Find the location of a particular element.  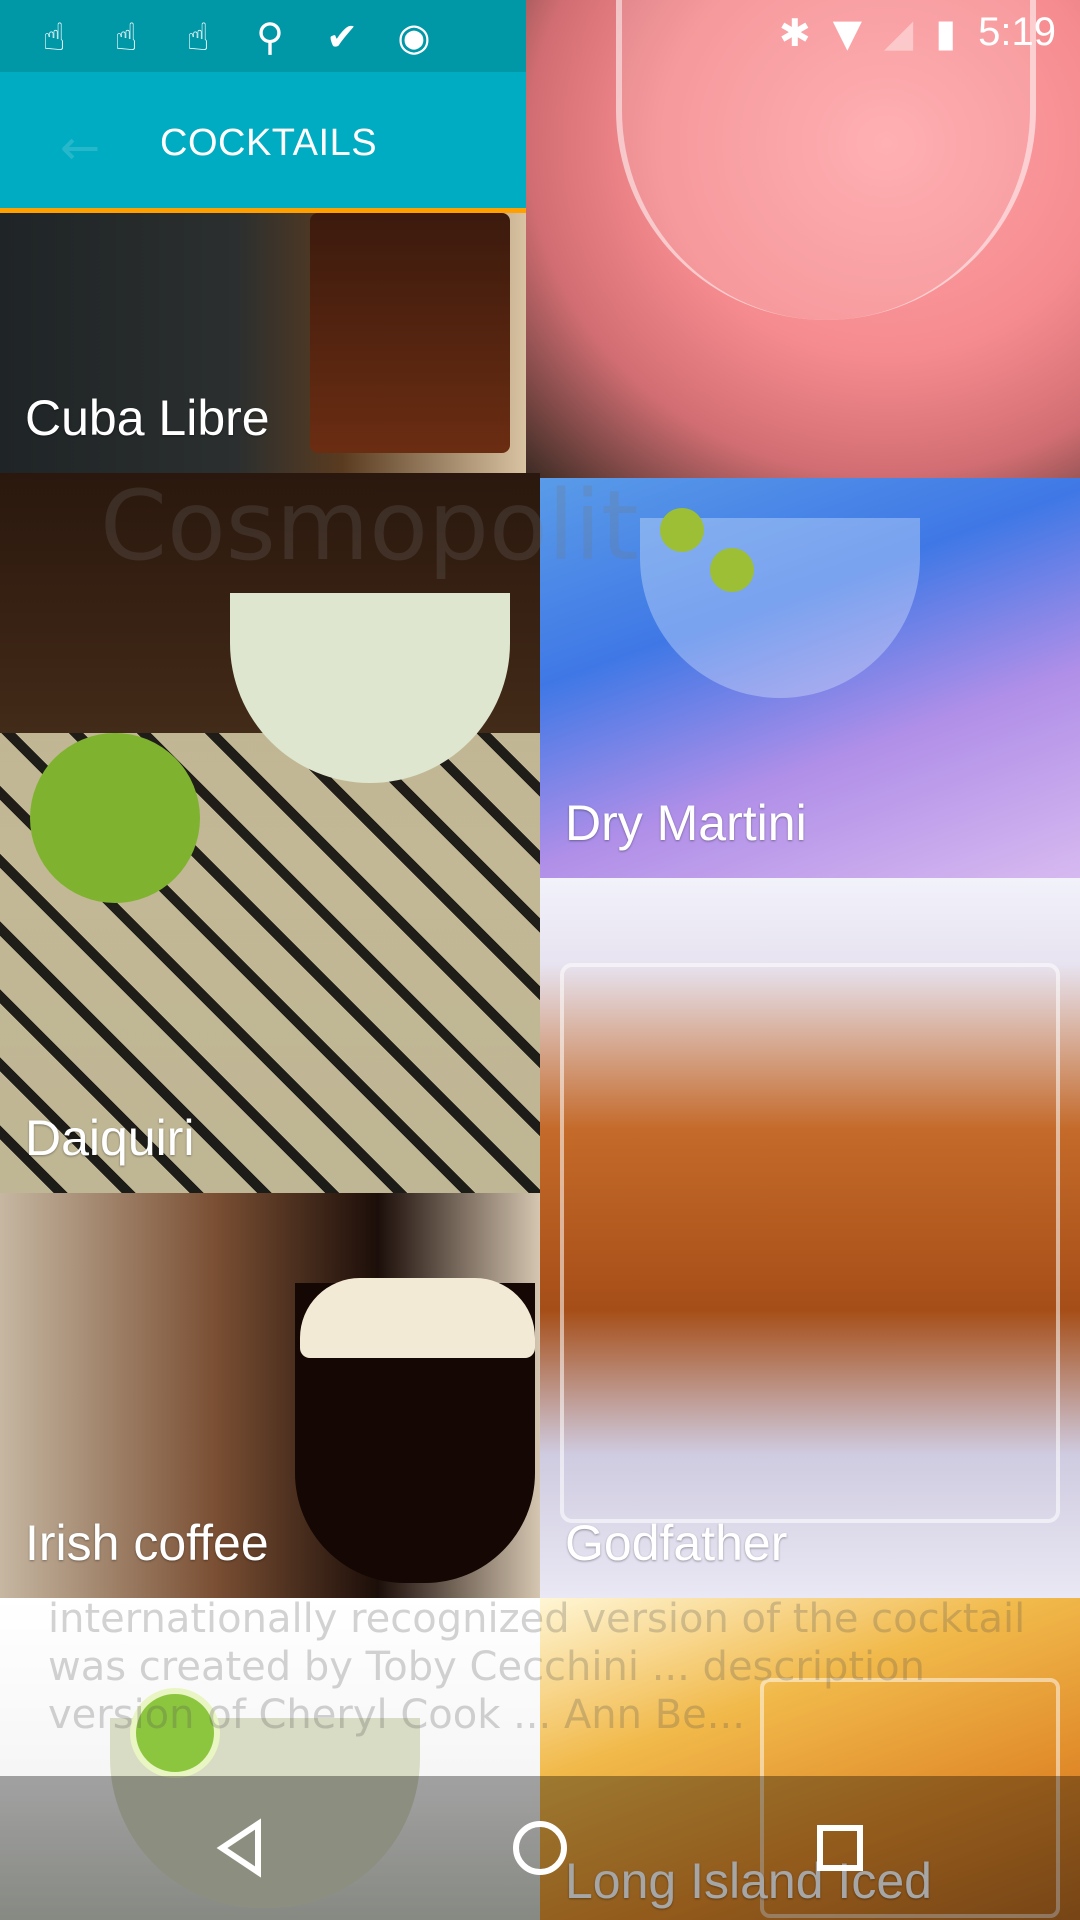

keyhole-icon: ⚲ is located at coordinates (270, 37).